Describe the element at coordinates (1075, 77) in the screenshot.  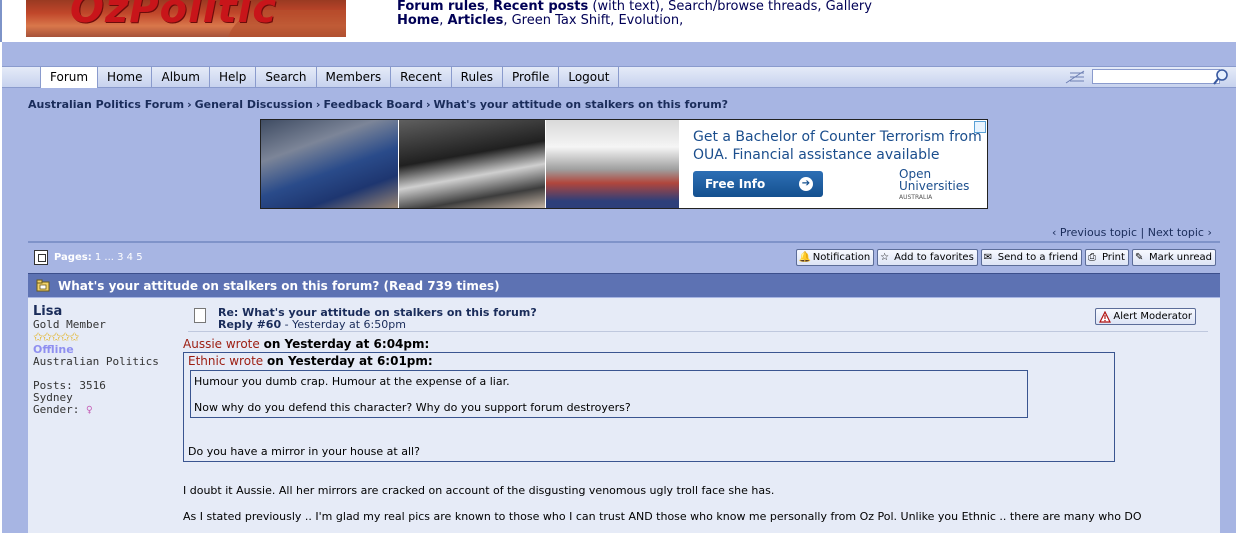
I see `menu-lines-icon` at that location.